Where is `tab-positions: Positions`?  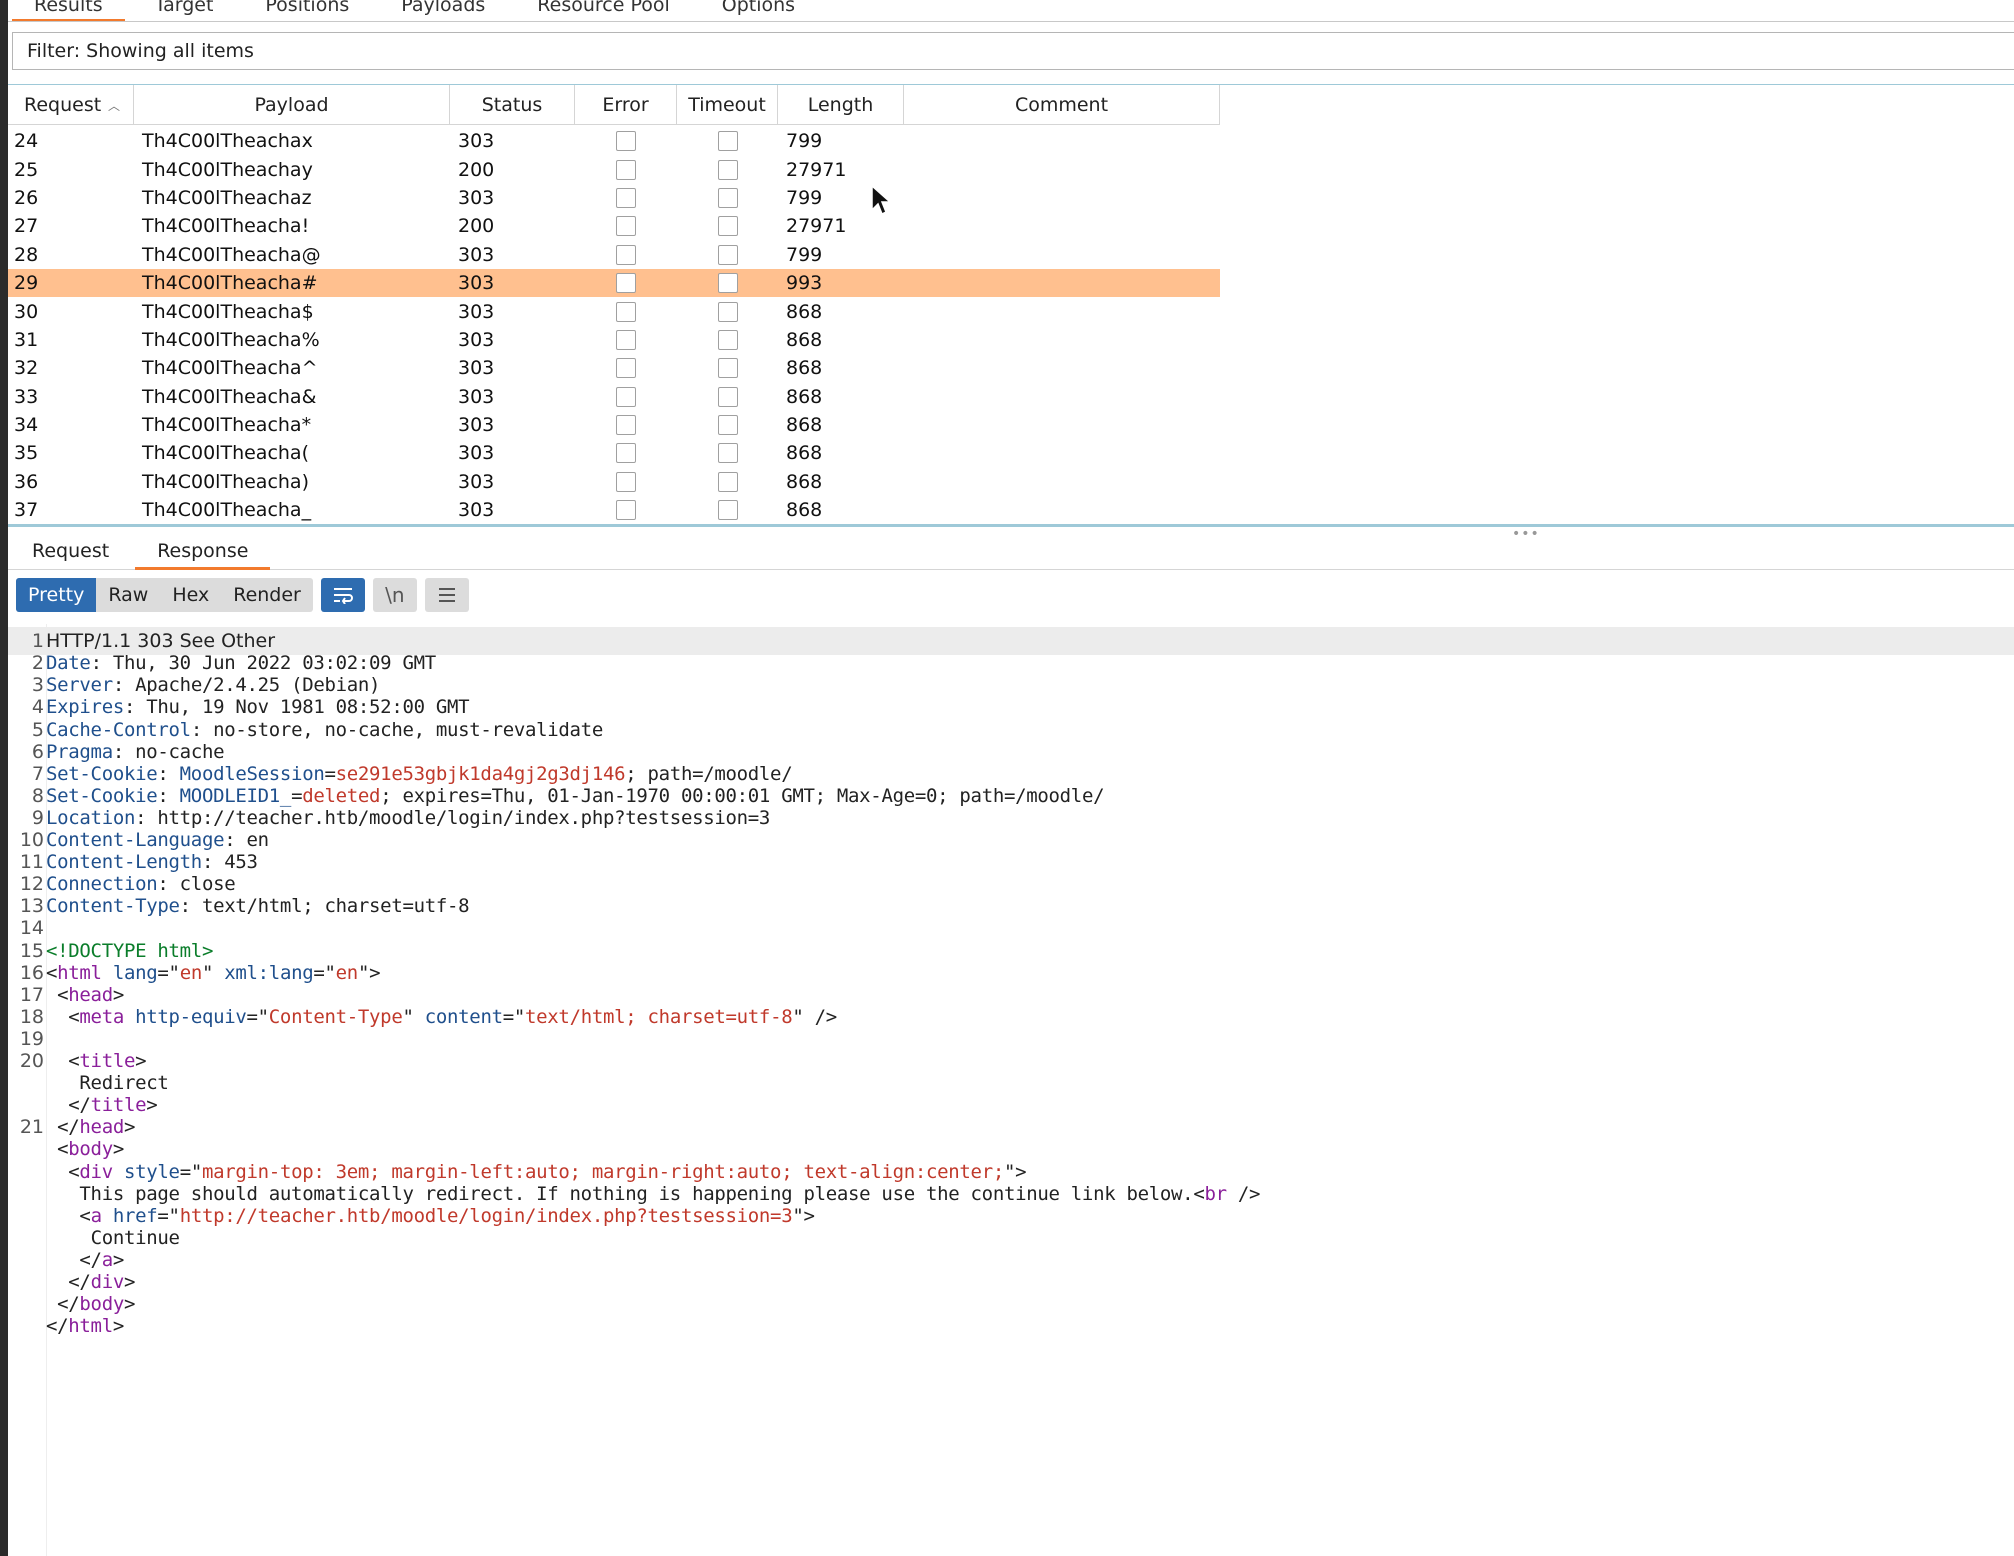
tab-positions: Positions is located at coordinates (307, 10).